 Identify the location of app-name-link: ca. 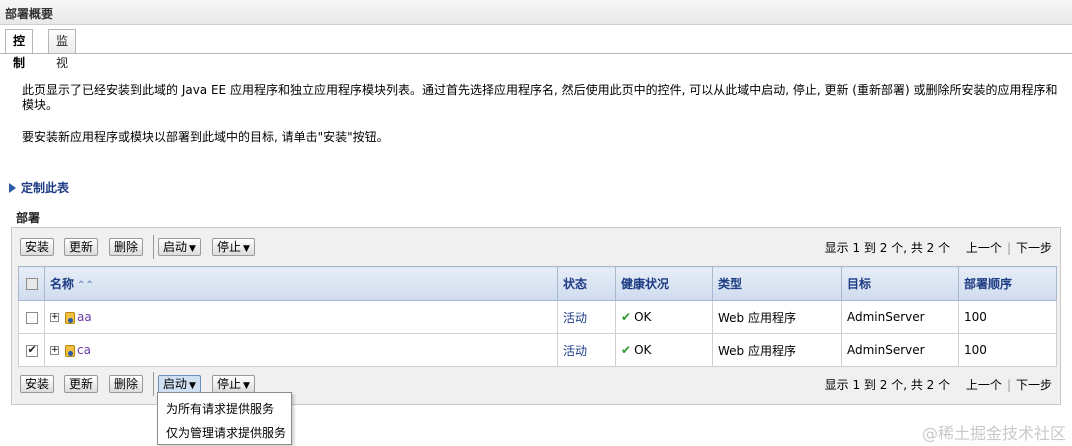
(84, 350).